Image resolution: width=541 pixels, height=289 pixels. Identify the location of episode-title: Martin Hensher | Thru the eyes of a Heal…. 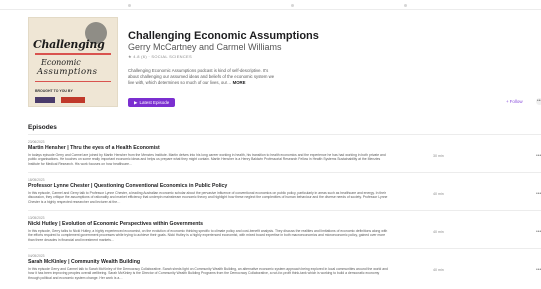
(94, 148).